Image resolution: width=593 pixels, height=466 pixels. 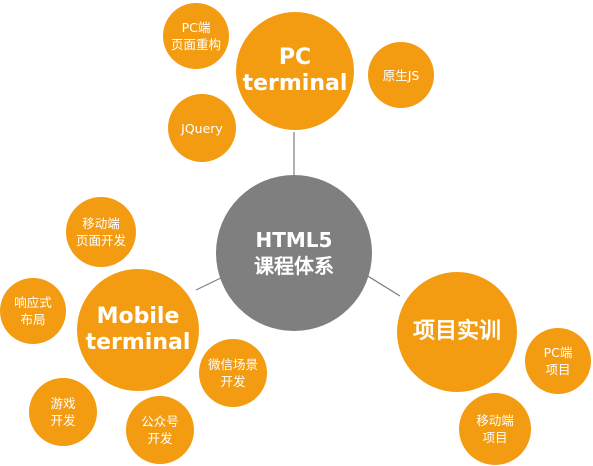 I want to click on leaf-game-dev: 游戏 开发, so click(x=63, y=412).